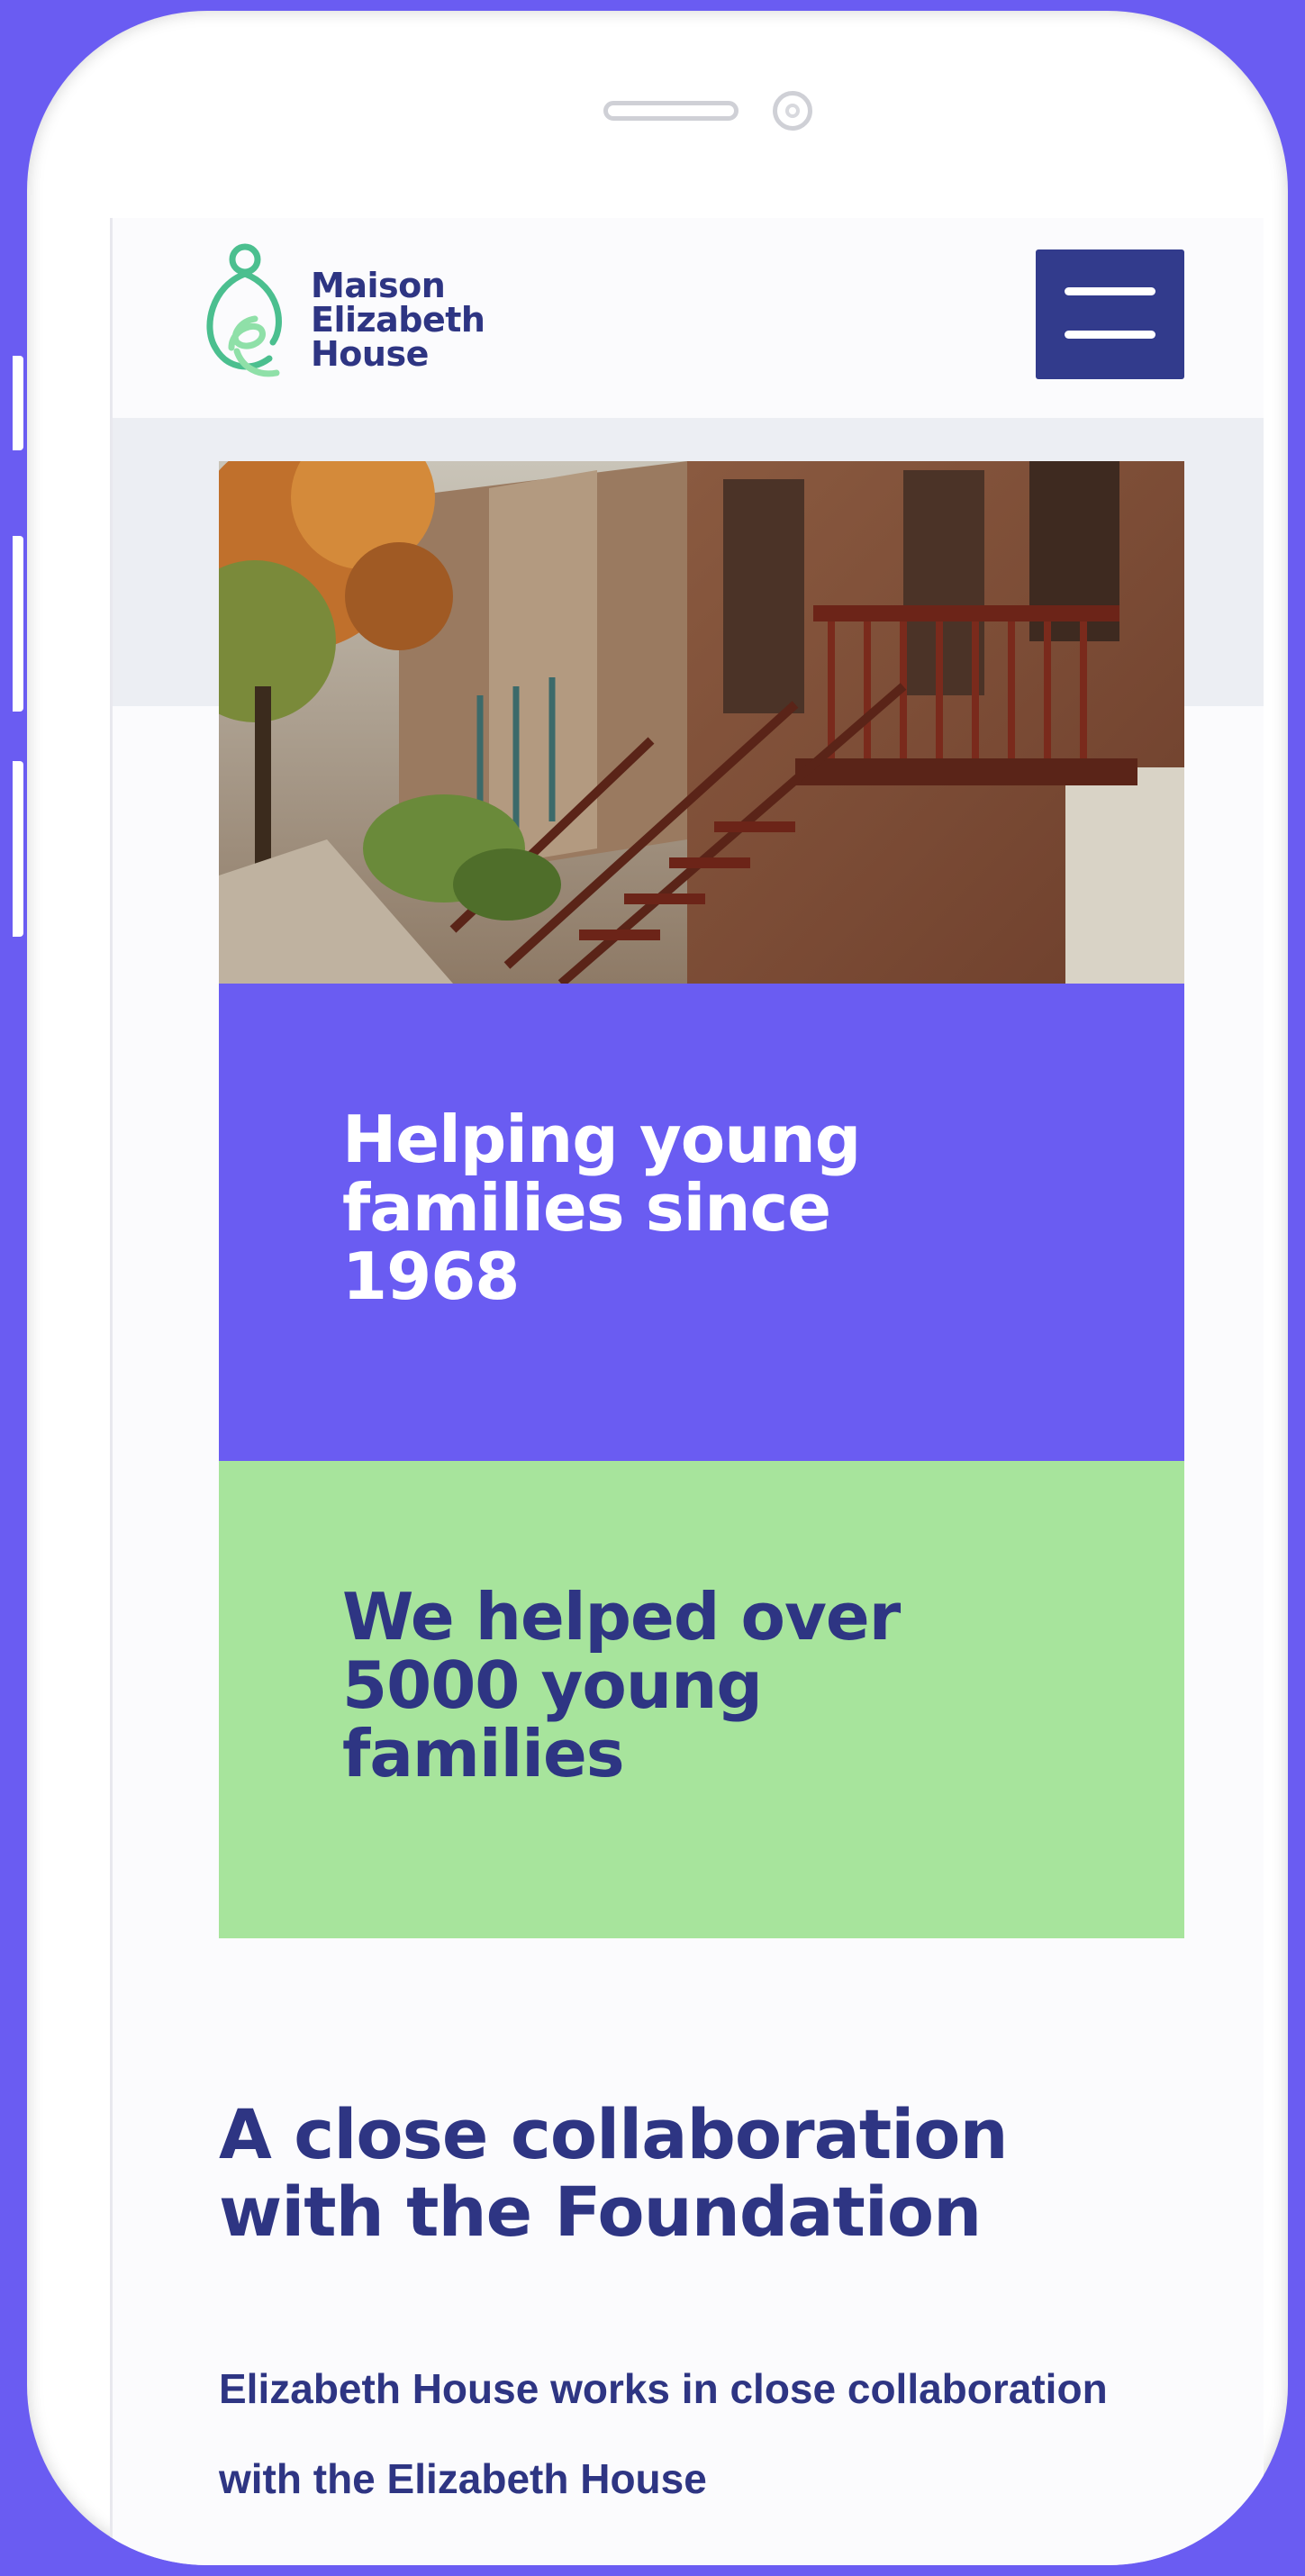 This screenshot has height=2576, width=1305. I want to click on logo-line-1: Maison, so click(378, 285).